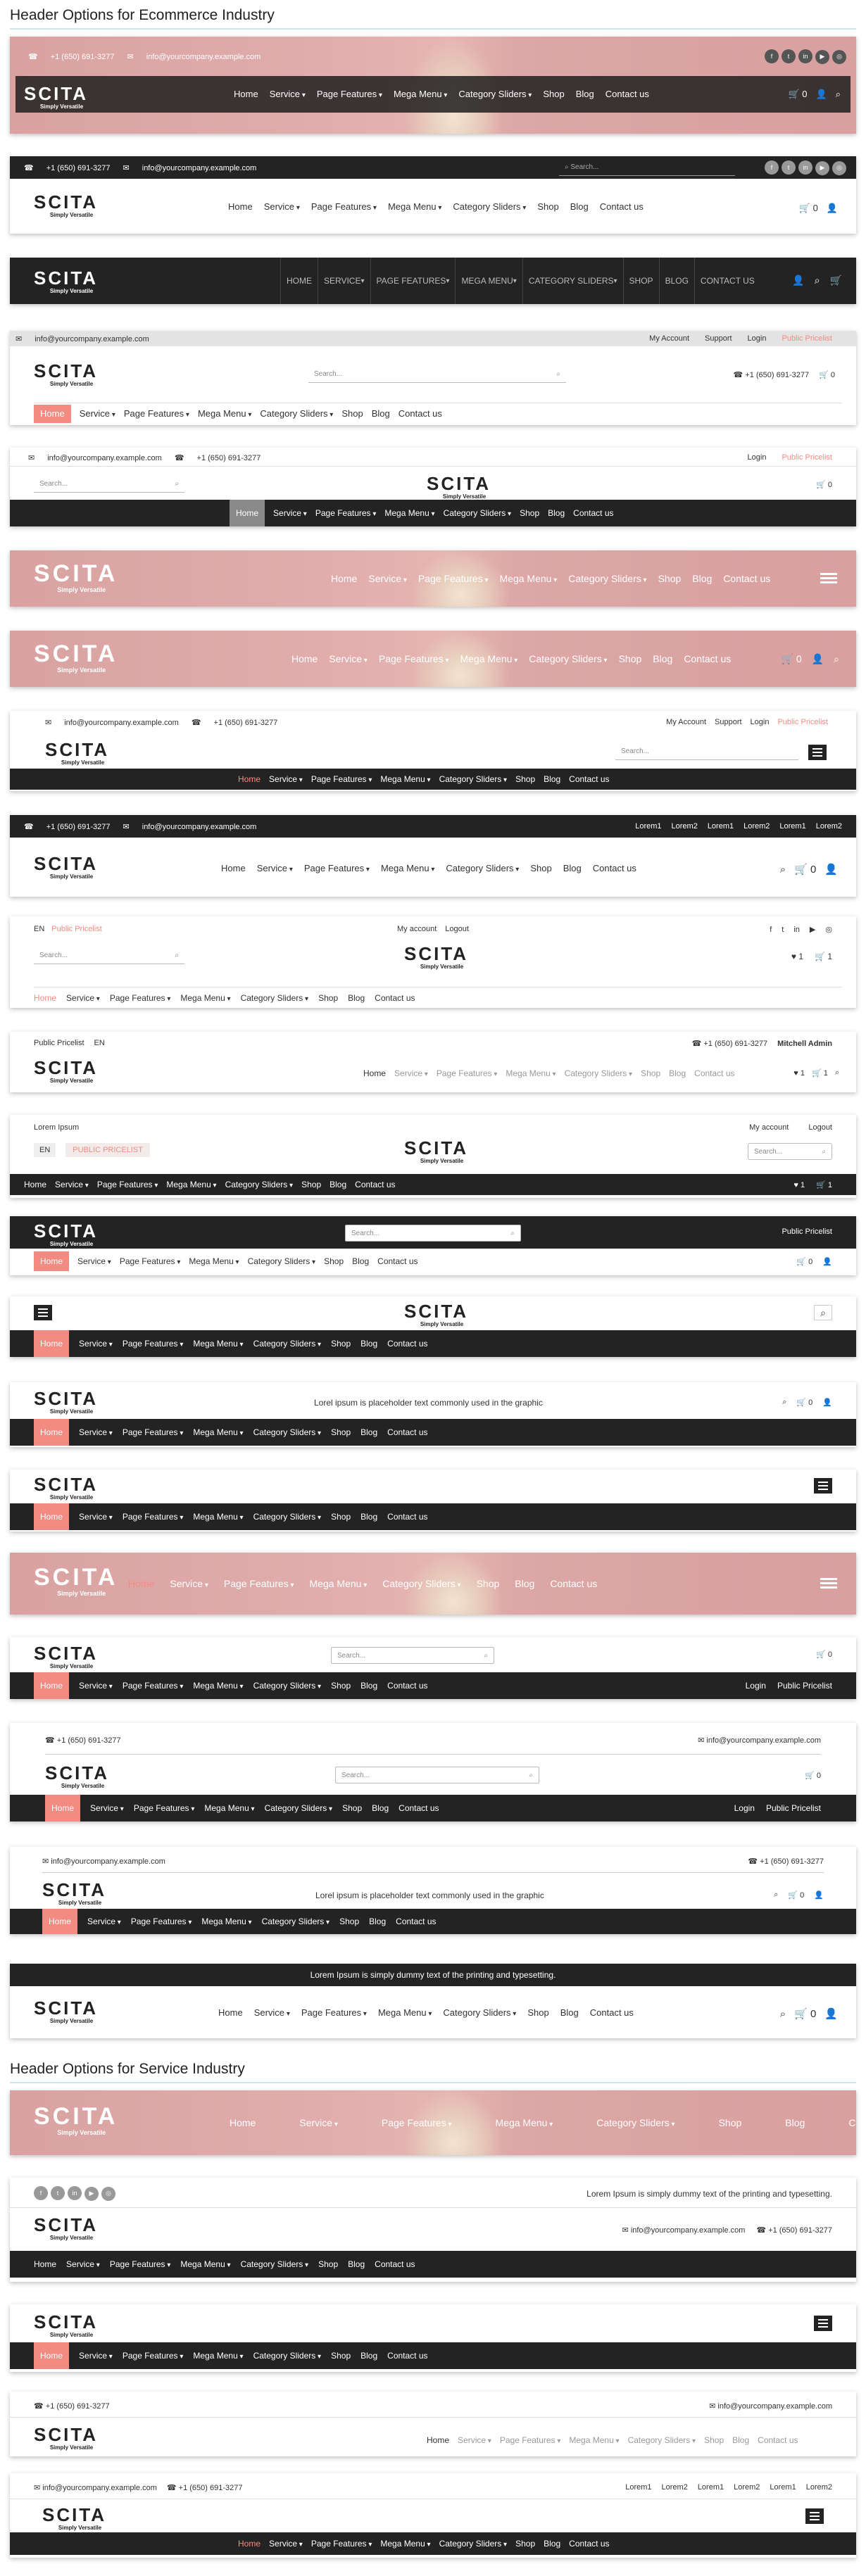 The image size is (866, 2576). I want to click on user-icon: 👤, so click(827, 1402).